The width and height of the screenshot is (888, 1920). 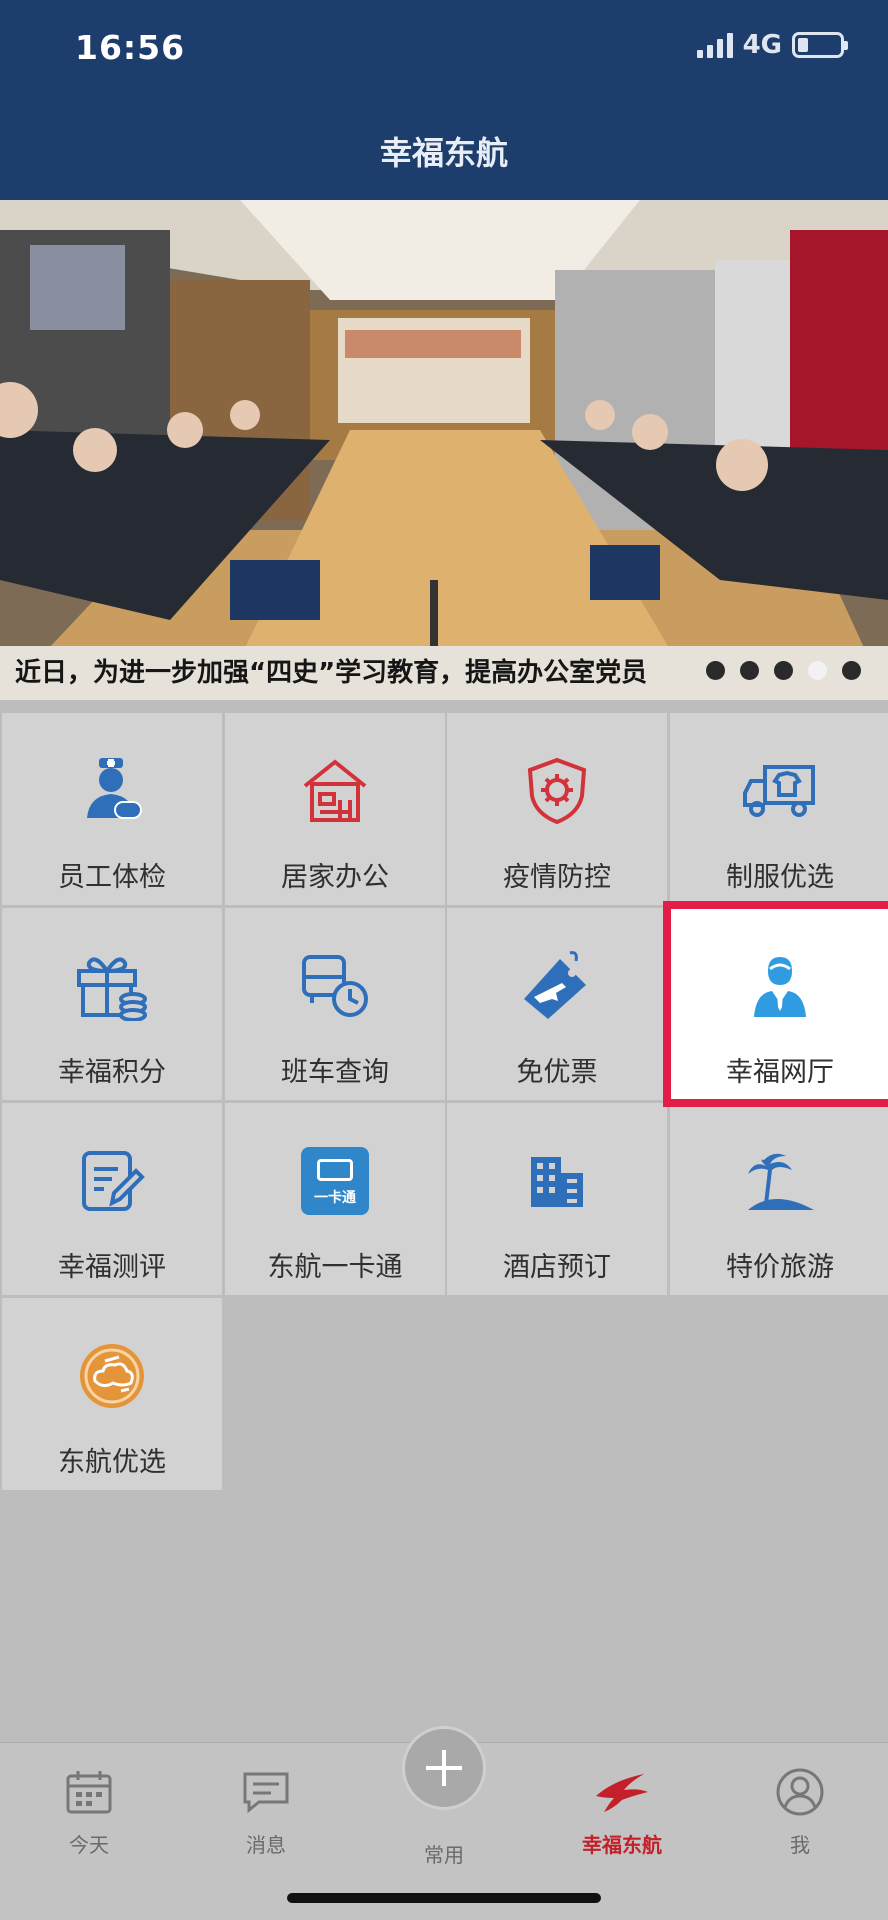 I want to click on home-office-icon, so click(x=335, y=791).